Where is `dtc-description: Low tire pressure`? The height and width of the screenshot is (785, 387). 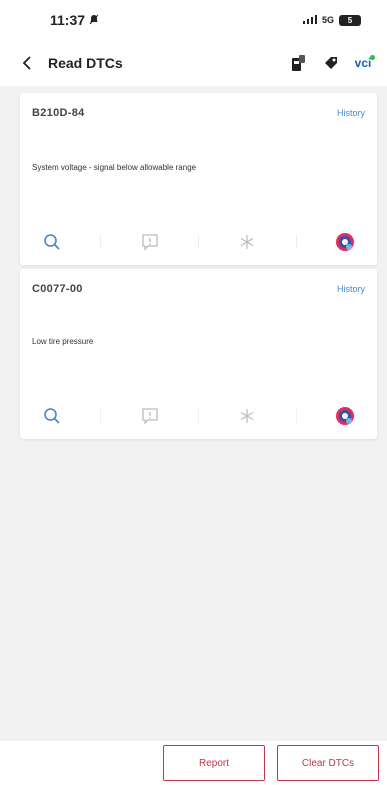
dtc-description: Low tire pressure is located at coordinates (63, 341).